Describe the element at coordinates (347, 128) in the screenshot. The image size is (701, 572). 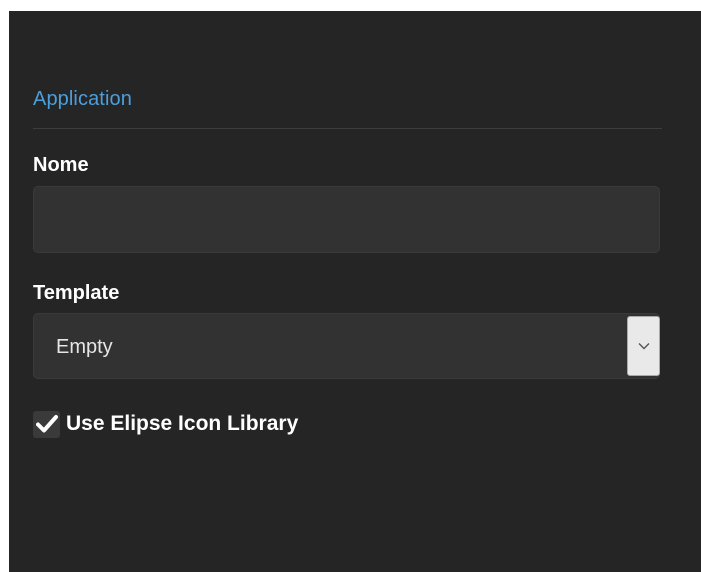
I see `section-divider` at that location.